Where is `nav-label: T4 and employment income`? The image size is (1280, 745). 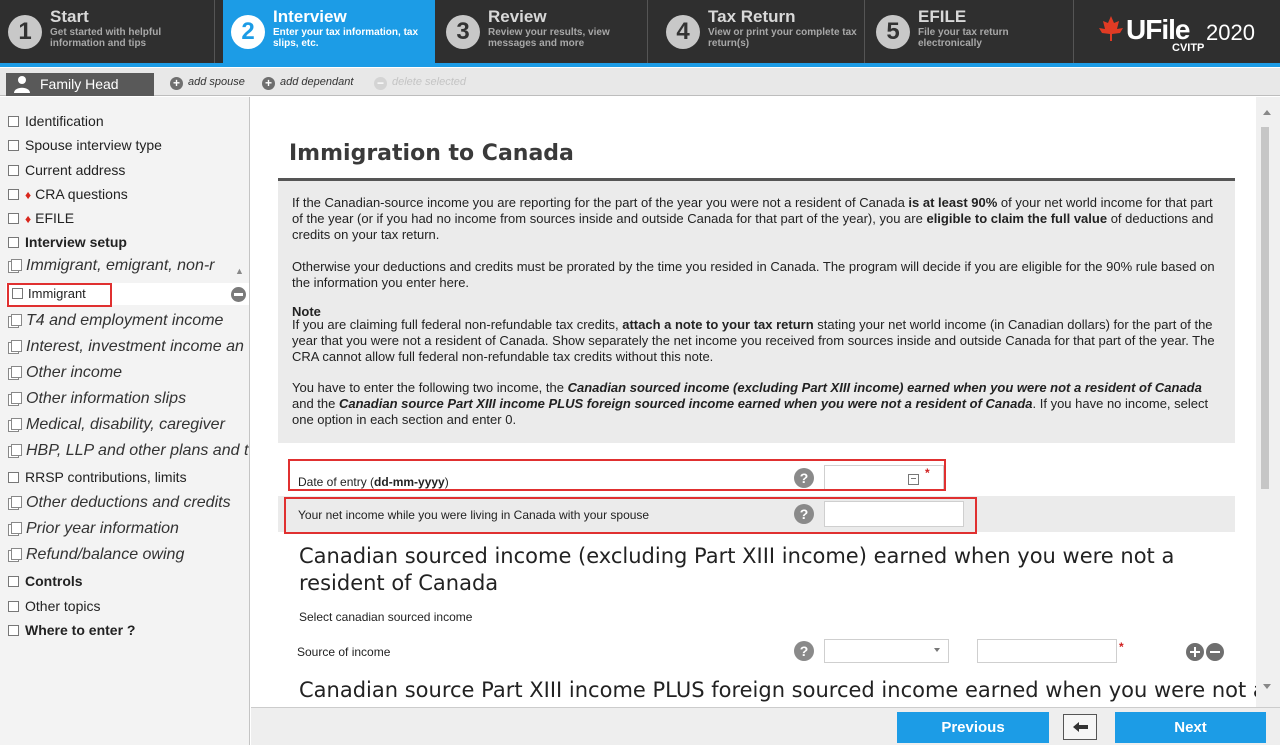 nav-label: T4 and employment income is located at coordinates (125, 320).